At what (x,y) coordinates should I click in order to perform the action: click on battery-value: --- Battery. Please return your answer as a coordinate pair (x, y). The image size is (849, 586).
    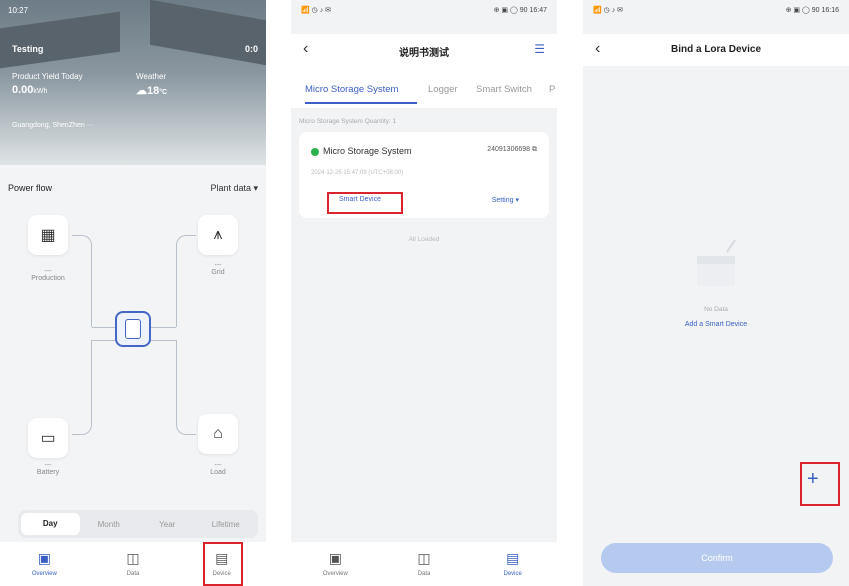
    Looking at the image, I should click on (48, 469).